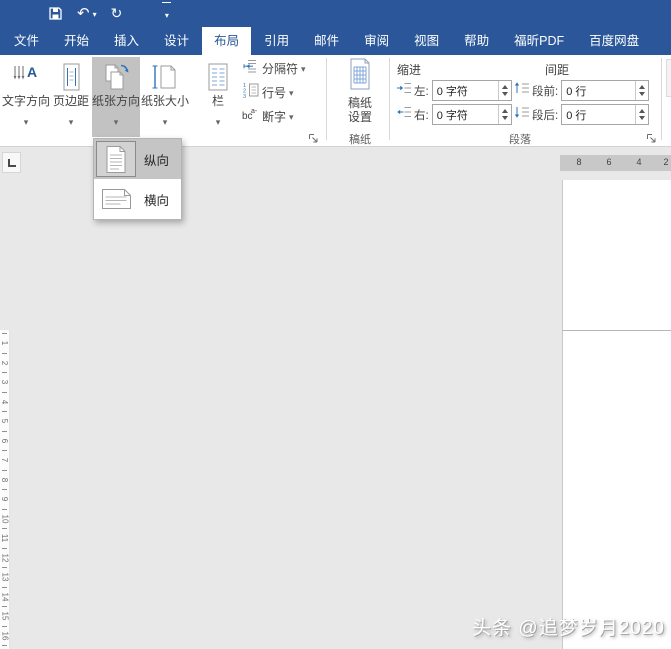 Image resolution: width=671 pixels, height=649 pixels. What do you see at coordinates (641, 114) in the screenshot?
I see `spacing-after-stepper` at bounding box center [641, 114].